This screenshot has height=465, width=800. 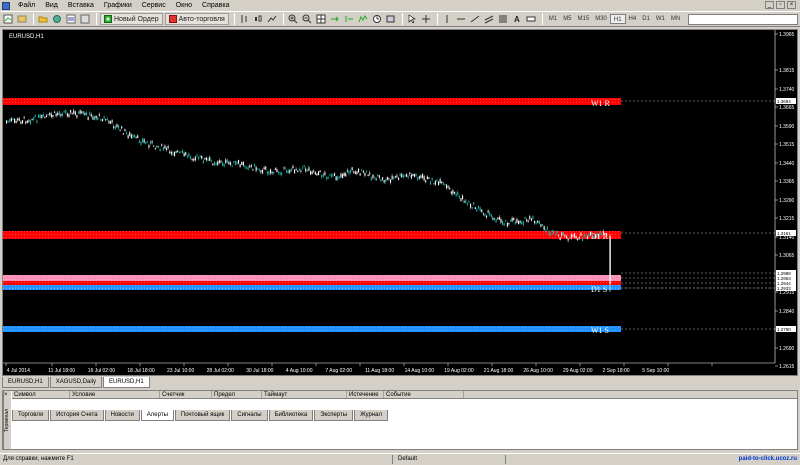 I want to click on horizontal-line-icon, so click(x=461, y=19).